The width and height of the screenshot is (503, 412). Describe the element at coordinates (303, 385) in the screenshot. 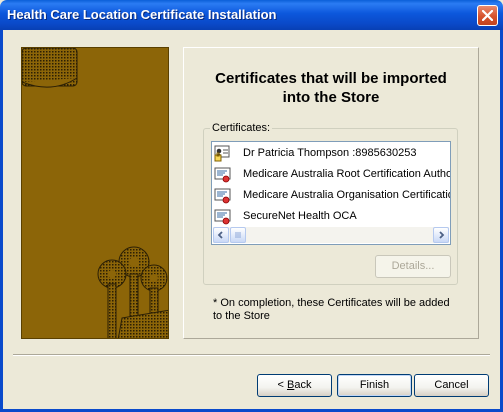

I see `back-button-rest: ack` at that location.